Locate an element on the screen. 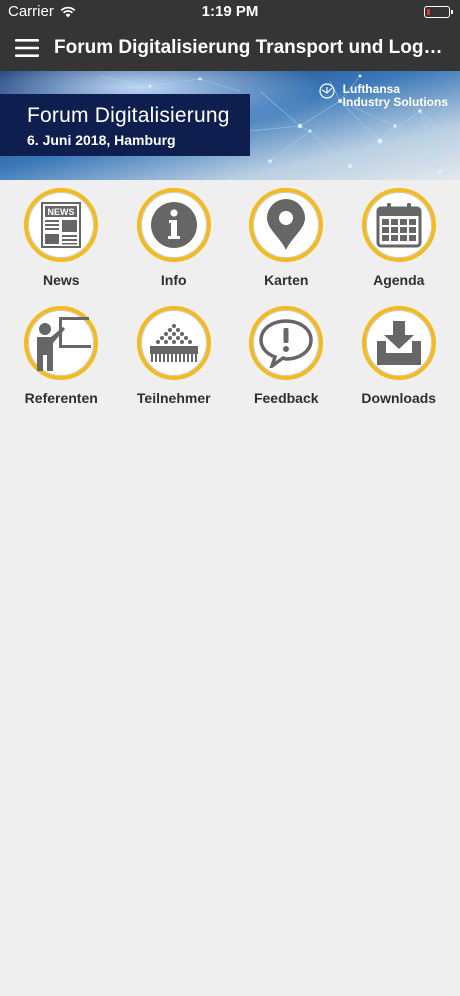  tile-ring: NEWS is located at coordinates (61, 225).